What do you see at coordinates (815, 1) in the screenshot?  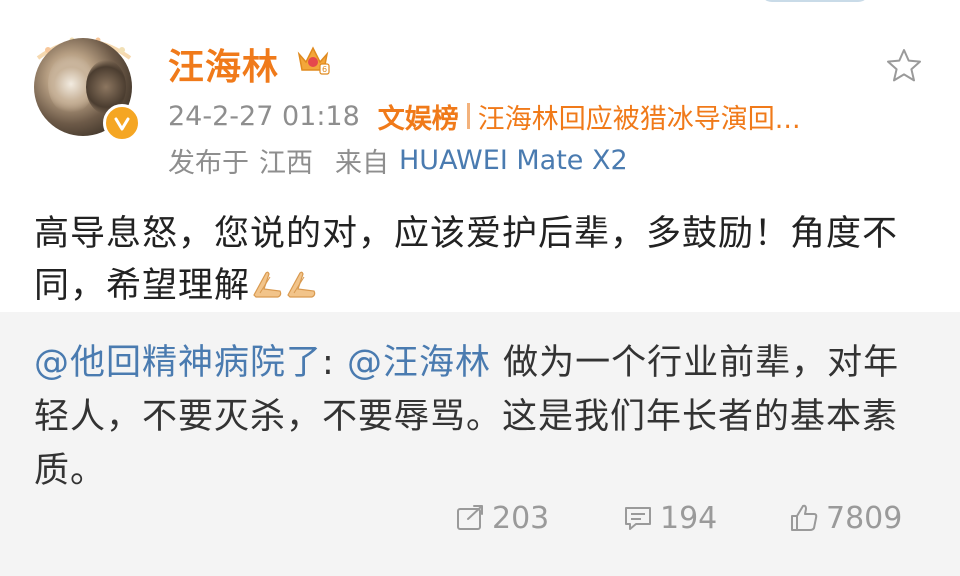 I see `top-decoration` at bounding box center [815, 1].